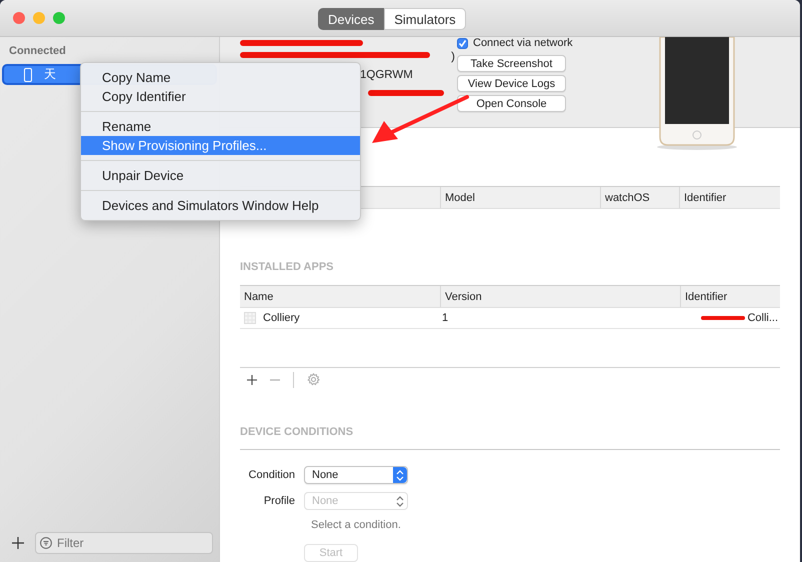 The height and width of the screenshot is (562, 802). I want to click on checkbox-label: Connect via network, so click(523, 43).